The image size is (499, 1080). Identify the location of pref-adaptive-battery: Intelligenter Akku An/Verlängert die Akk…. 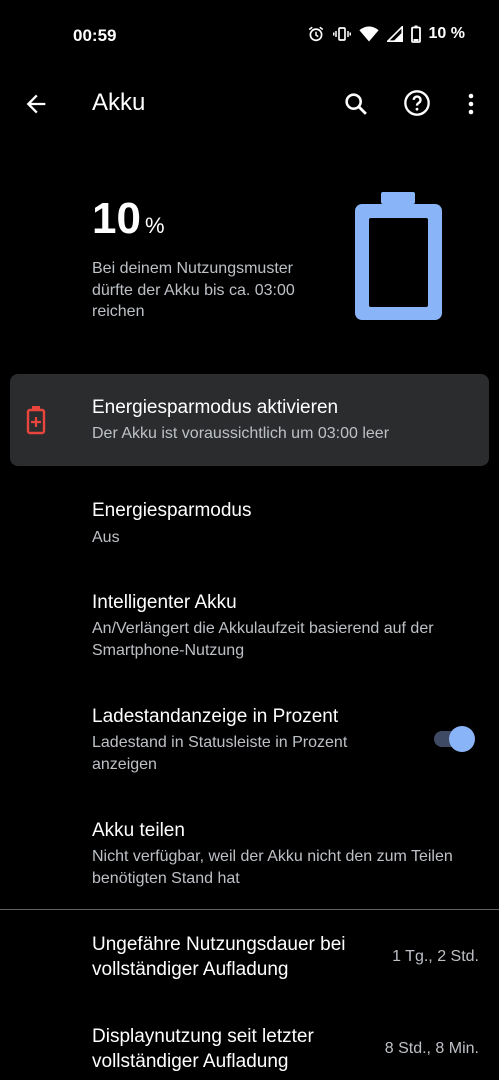
(249, 632).